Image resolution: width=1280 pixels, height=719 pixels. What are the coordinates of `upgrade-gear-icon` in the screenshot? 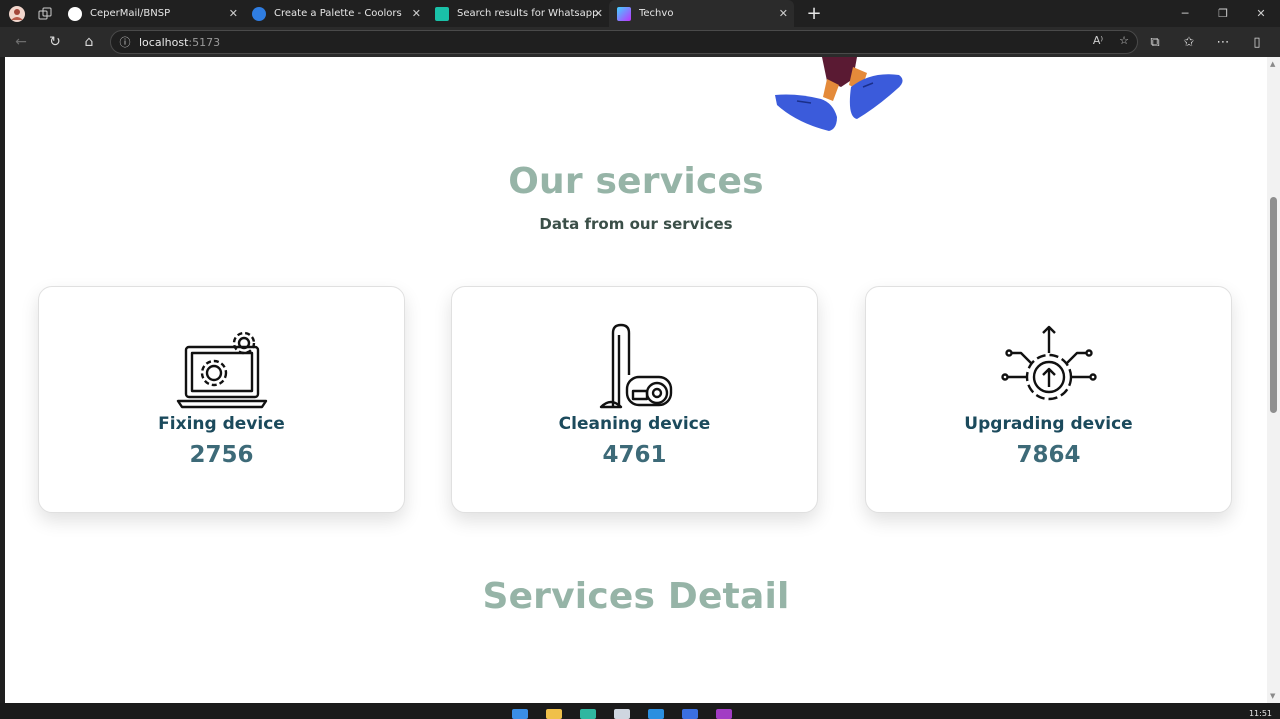 It's located at (1048, 363).